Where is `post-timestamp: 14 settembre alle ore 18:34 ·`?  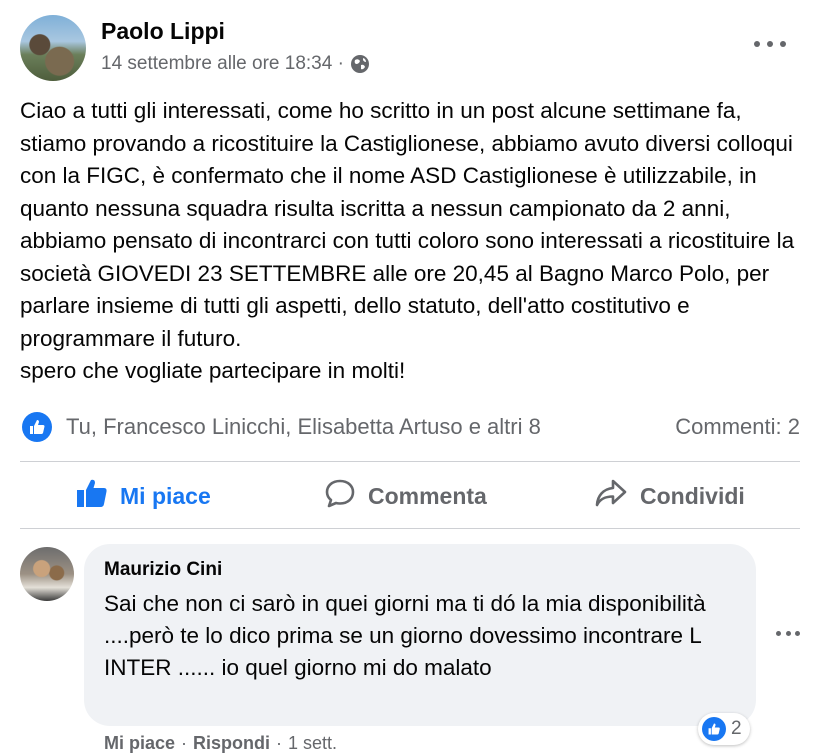 post-timestamp: 14 settembre alle ore 18:34 · is located at coordinates (222, 64).